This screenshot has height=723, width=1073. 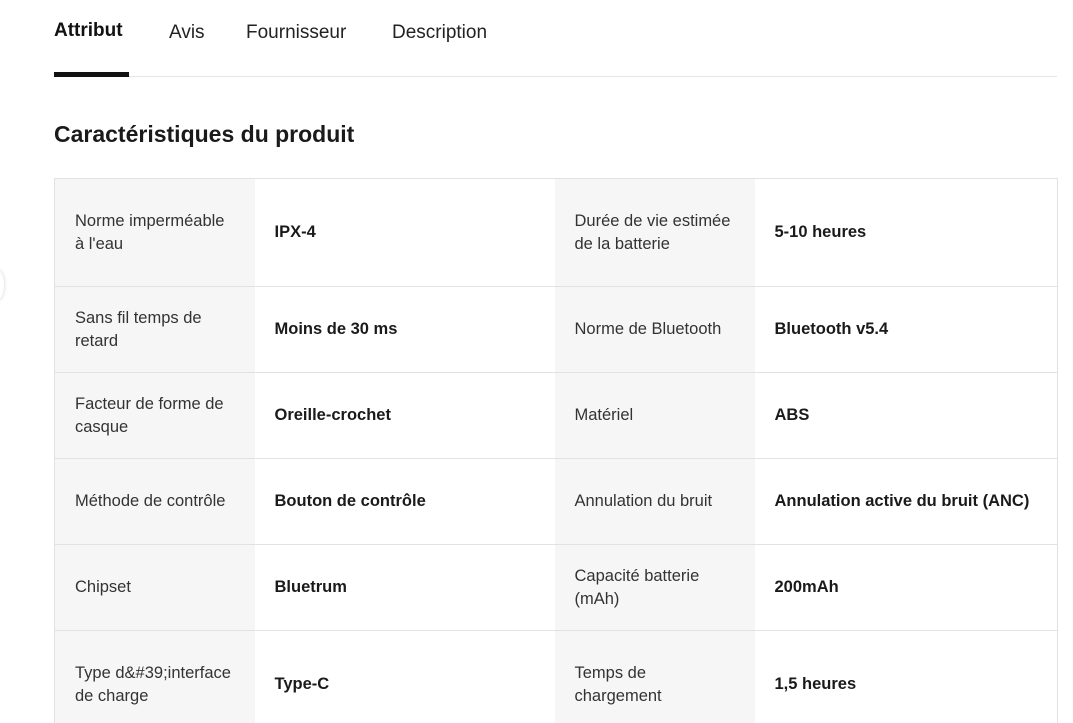 What do you see at coordinates (404, 232) in the screenshot?
I see `attribute-value: IPX-4` at bounding box center [404, 232].